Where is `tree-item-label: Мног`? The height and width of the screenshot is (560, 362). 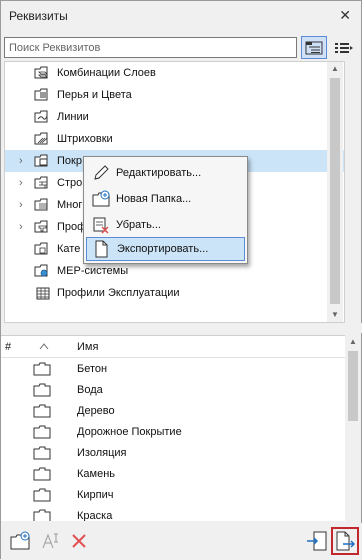 tree-item-label: Мног is located at coordinates (70, 205).